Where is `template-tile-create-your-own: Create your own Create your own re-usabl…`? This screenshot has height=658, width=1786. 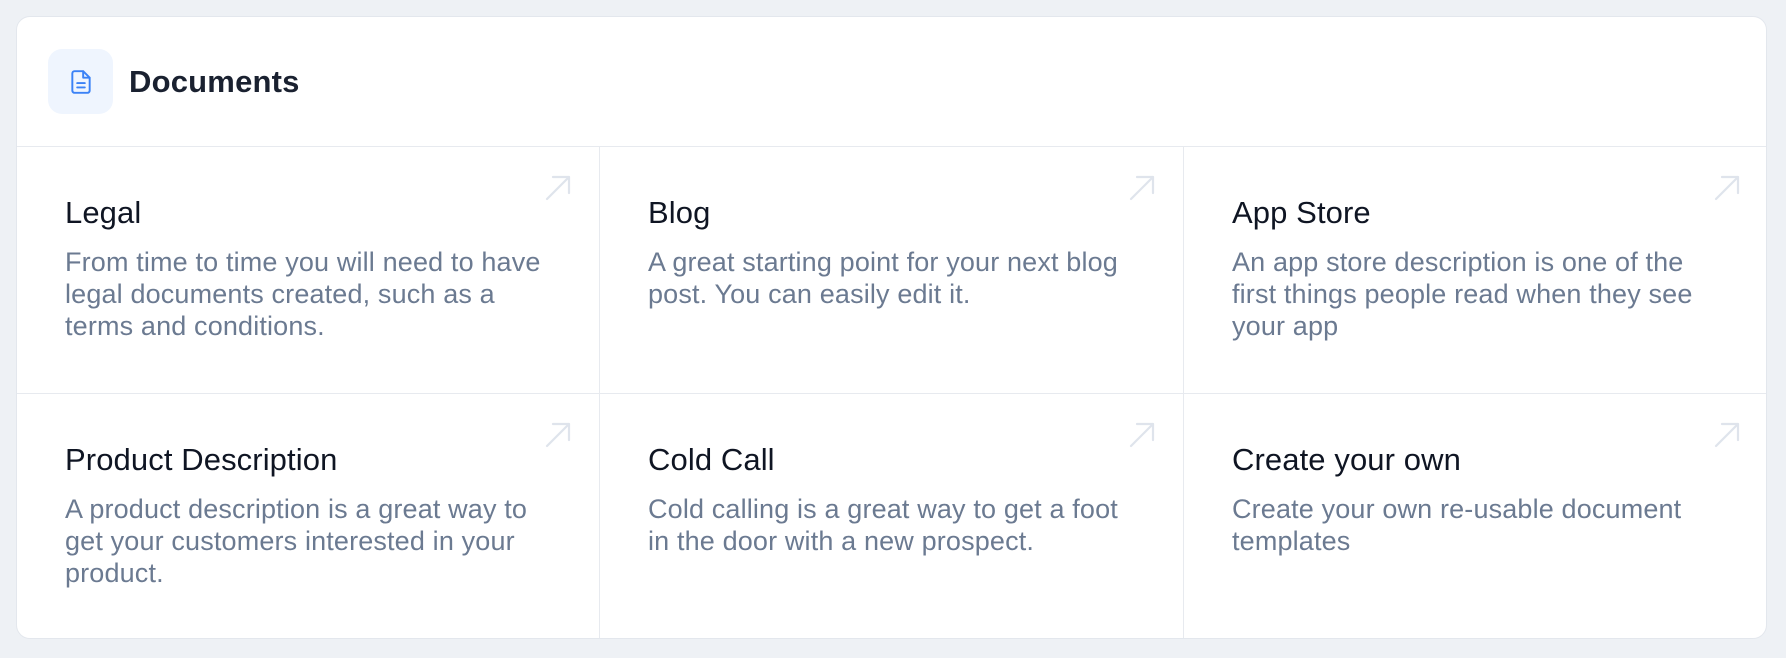 template-tile-create-your-own: Create your own Create your own re-usabl… is located at coordinates (1475, 516).